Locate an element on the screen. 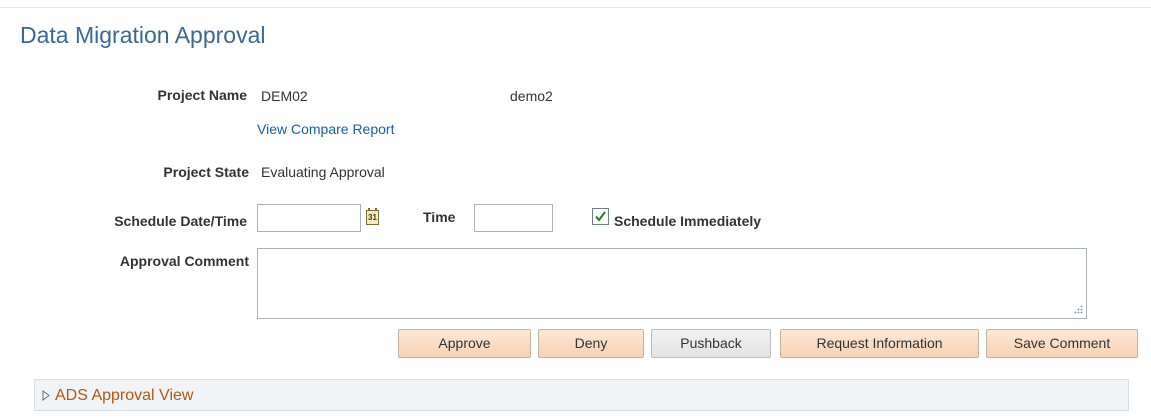 The height and width of the screenshot is (419, 1151). approve-button: Approve is located at coordinates (464, 343).